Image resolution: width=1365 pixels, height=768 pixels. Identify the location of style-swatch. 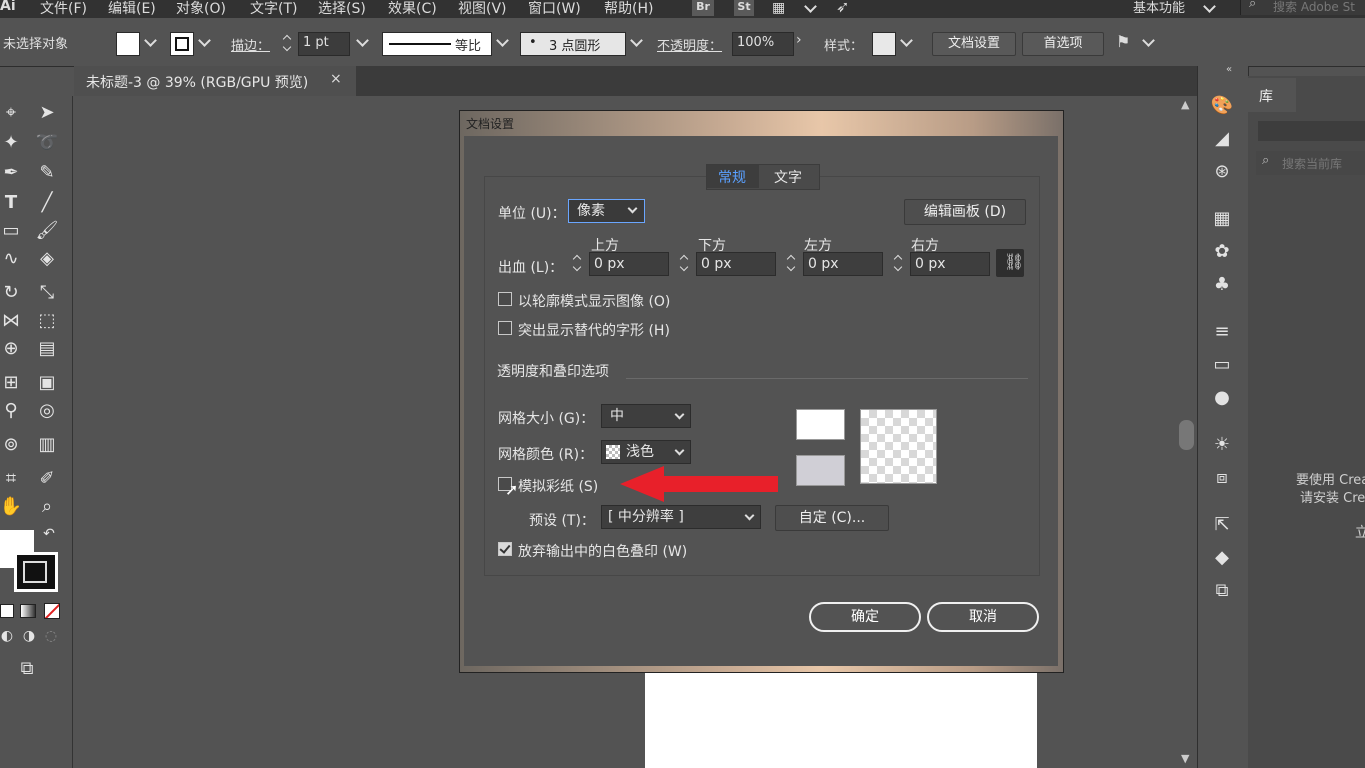
(884, 44).